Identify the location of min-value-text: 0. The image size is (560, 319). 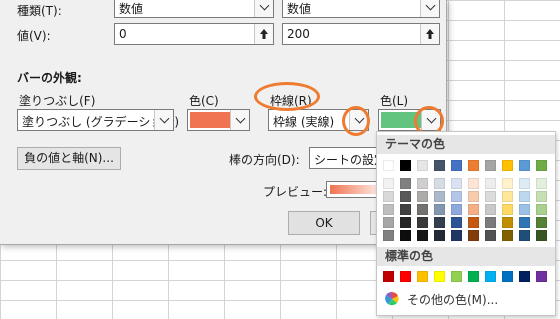
(123, 34).